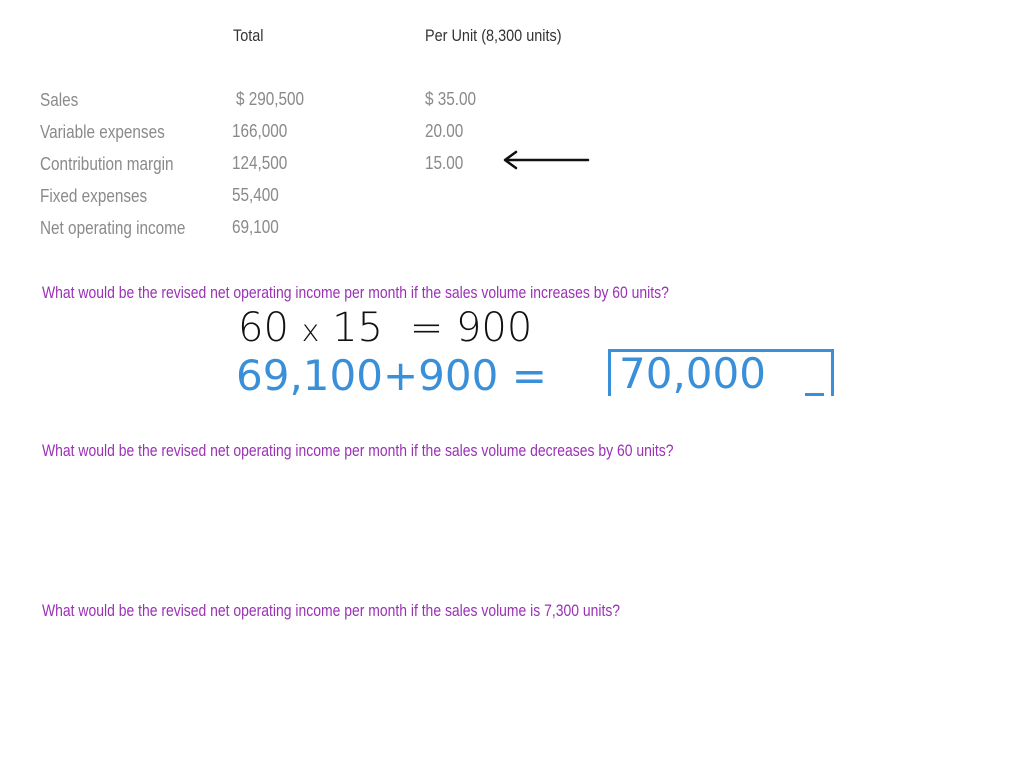 This screenshot has height=768, width=1024. Describe the element at coordinates (94, 196) in the screenshot. I see `row-label: Fixed expenses` at that location.